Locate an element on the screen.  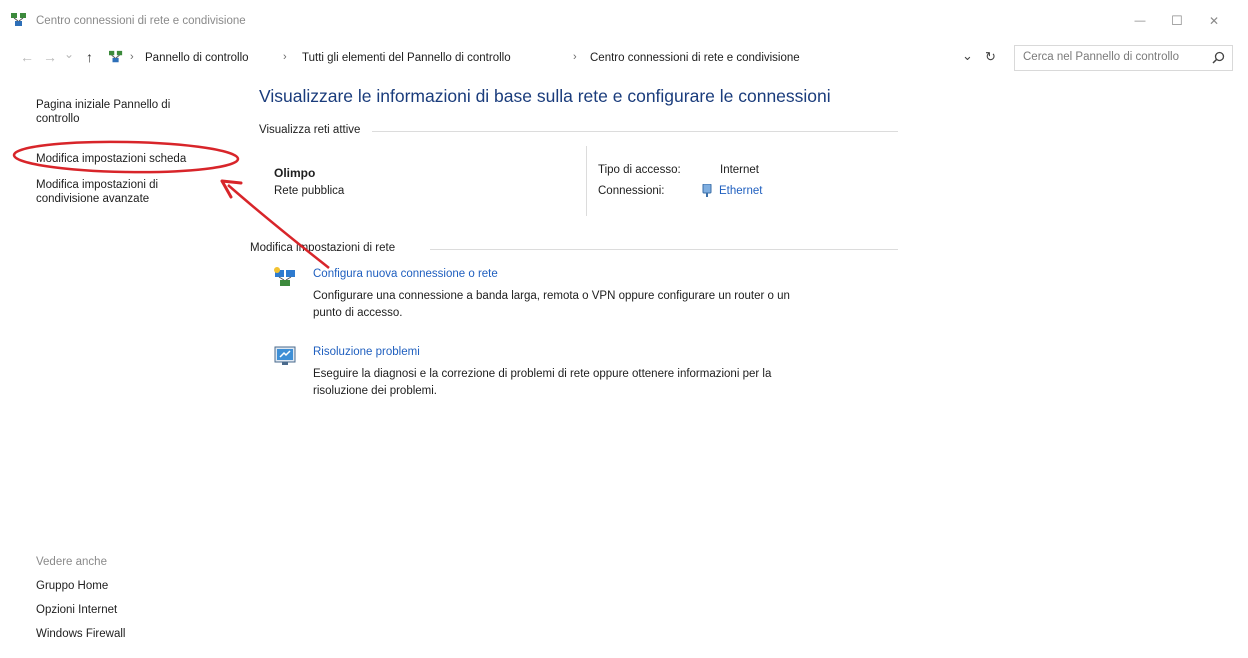
annotation-arrow-shaft is located at coordinates (278, 226).